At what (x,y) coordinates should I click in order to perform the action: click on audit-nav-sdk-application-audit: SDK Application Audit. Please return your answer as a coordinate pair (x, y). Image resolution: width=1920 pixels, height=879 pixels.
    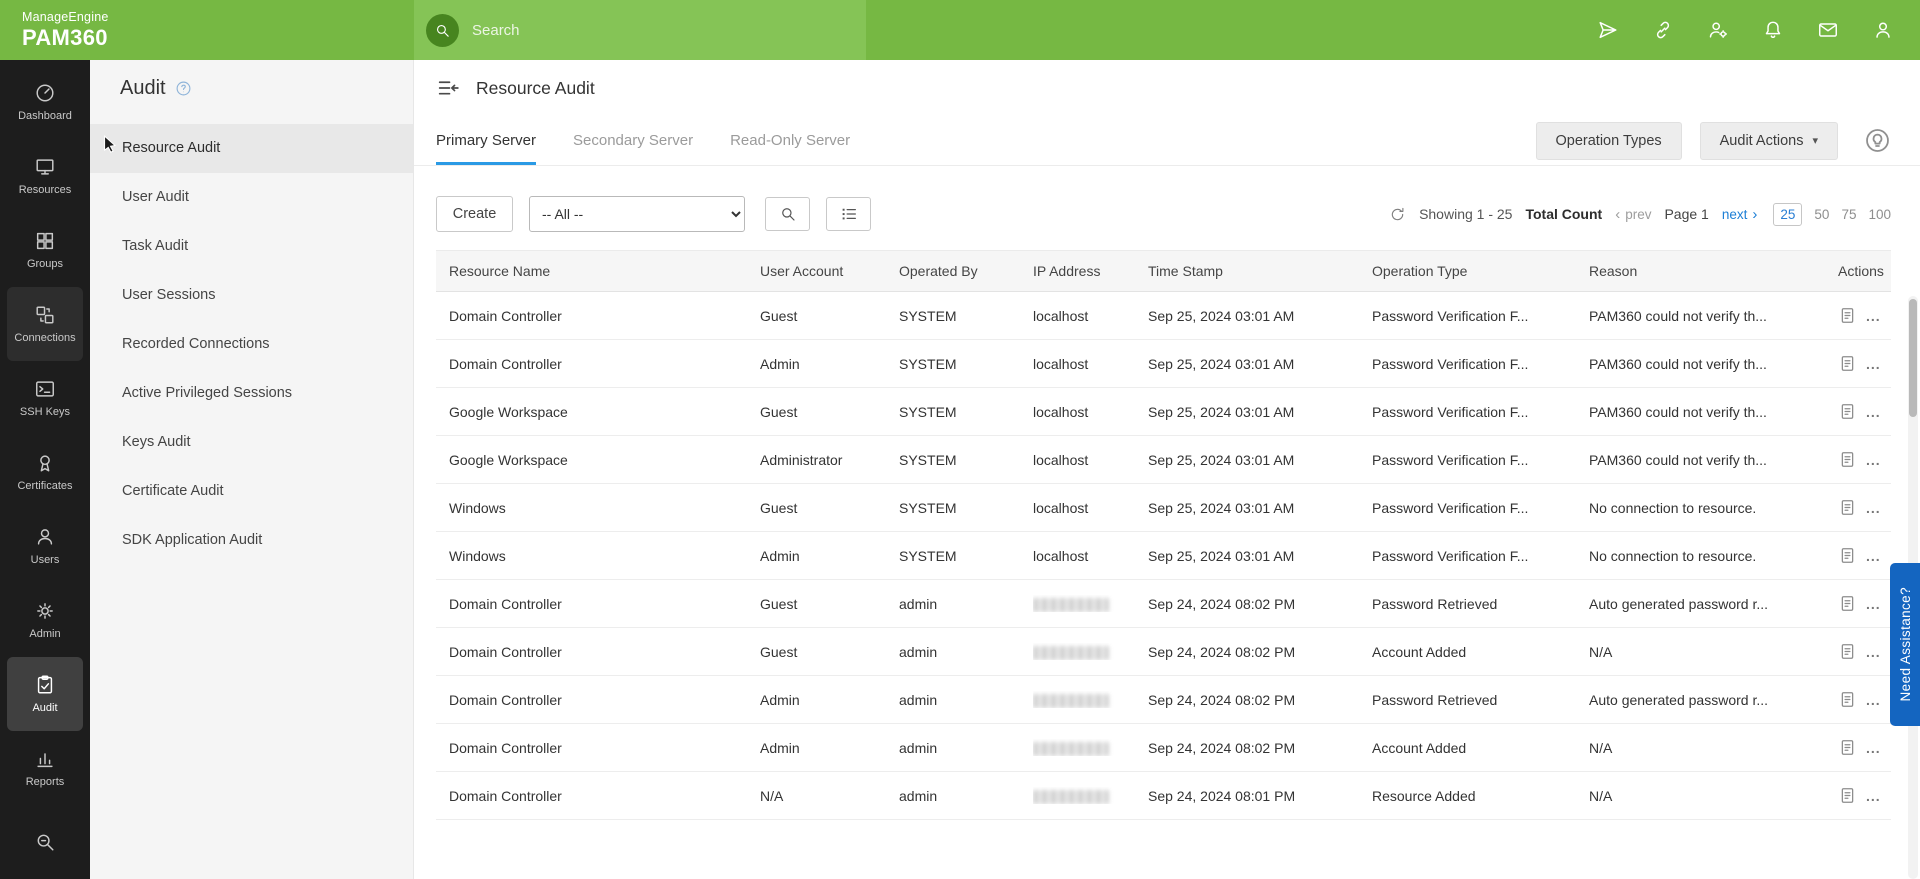
    Looking at the image, I should click on (251, 540).